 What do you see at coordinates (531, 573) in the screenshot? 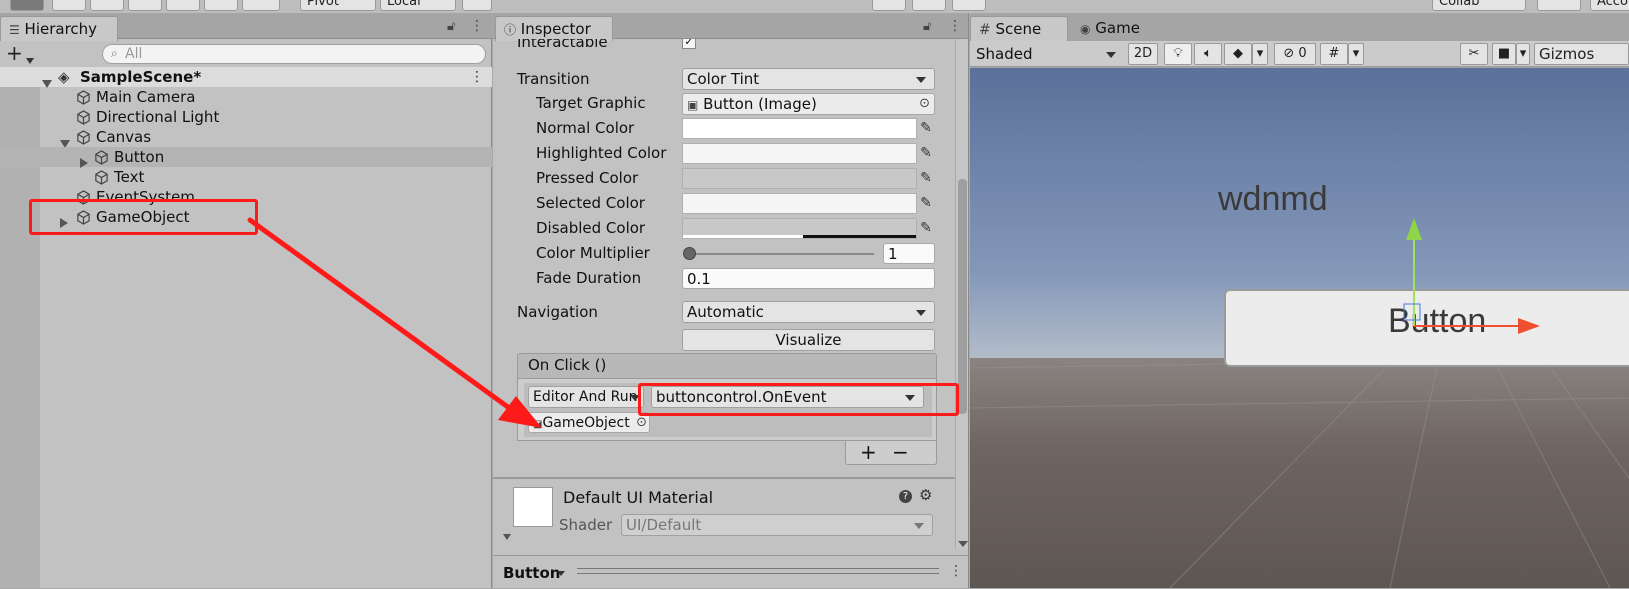
I see `preview-object-label: Button` at bounding box center [531, 573].